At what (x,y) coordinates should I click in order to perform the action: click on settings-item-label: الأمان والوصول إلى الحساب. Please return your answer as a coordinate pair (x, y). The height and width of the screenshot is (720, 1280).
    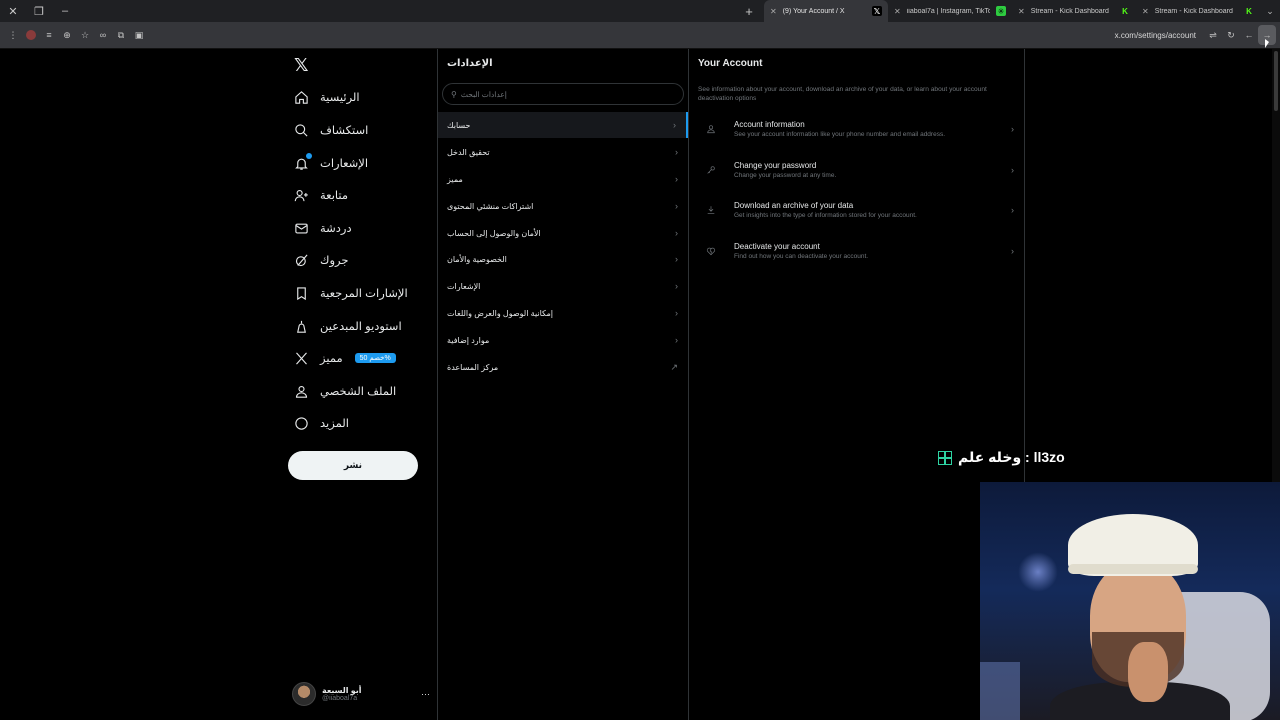
    Looking at the image, I should click on (494, 233).